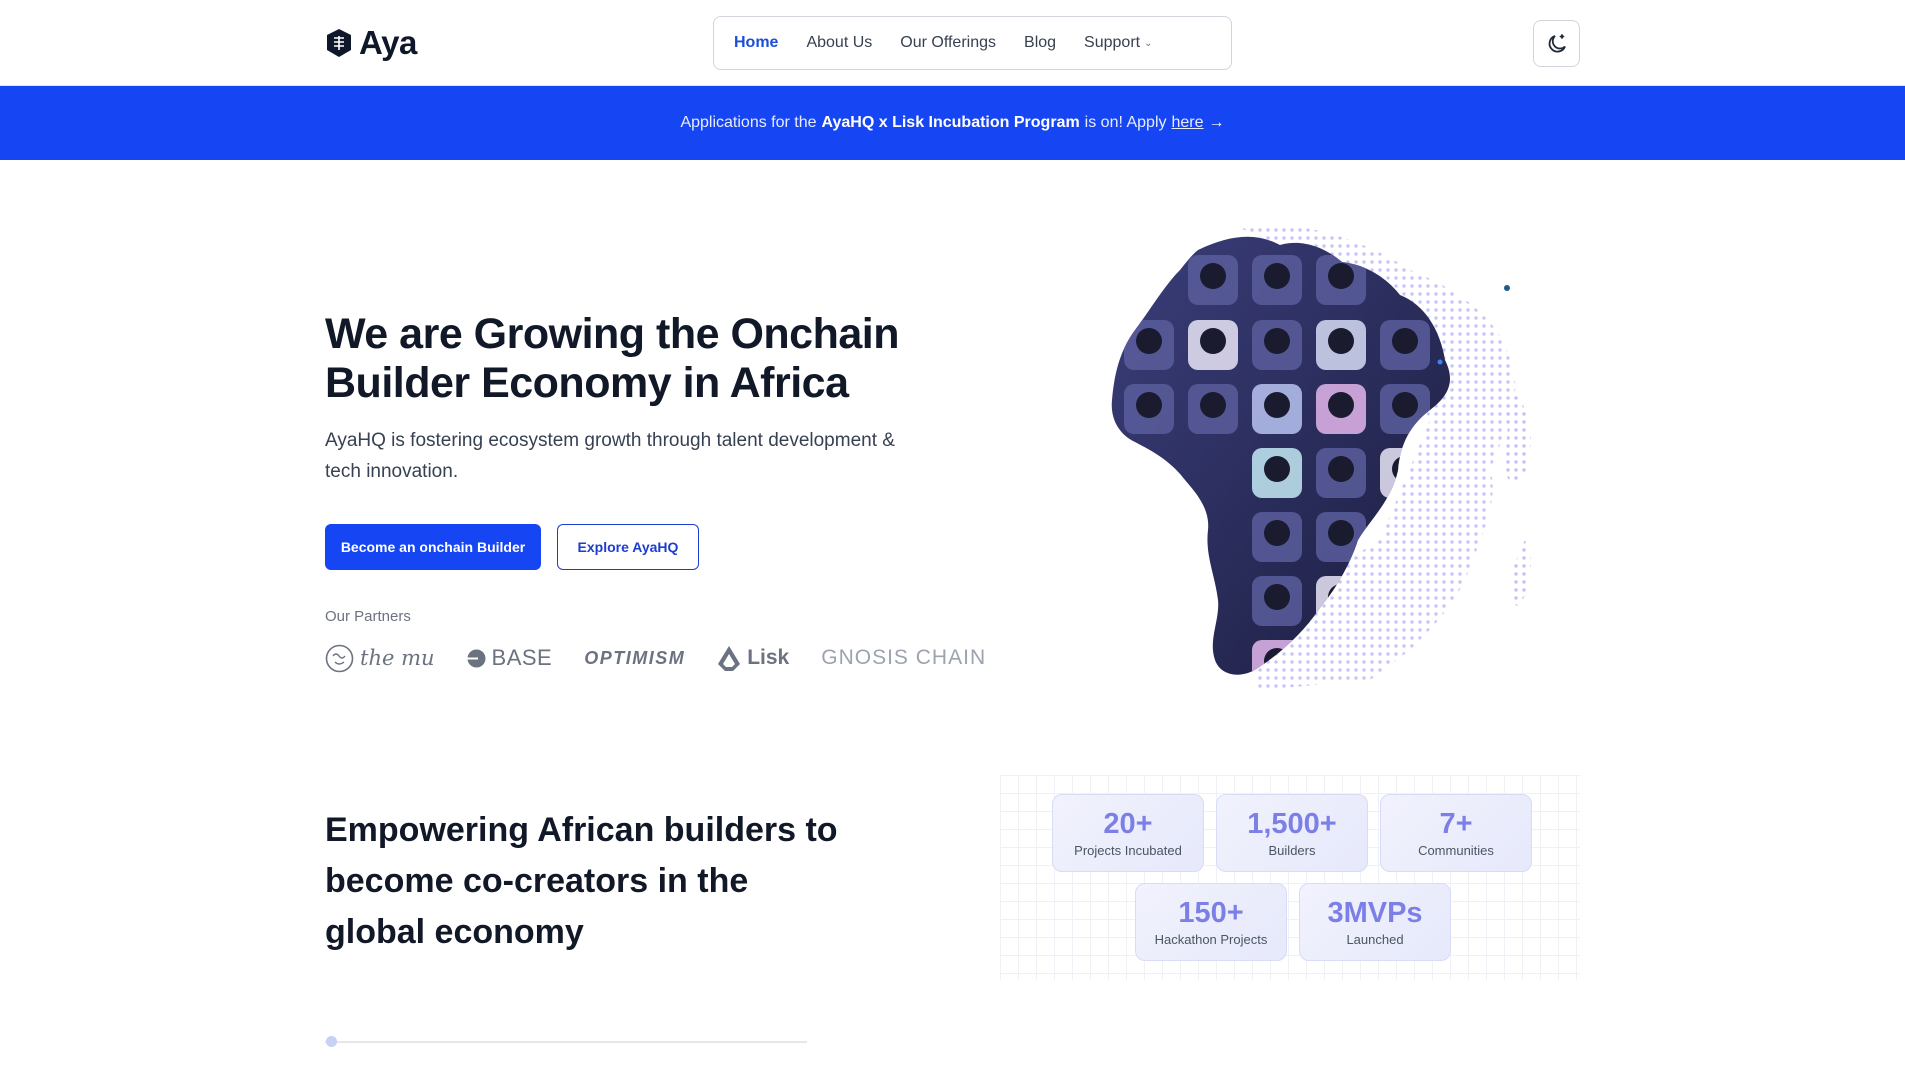 Image resolution: width=1905 pixels, height=1080 pixels. Describe the element at coordinates (1456, 824) in the screenshot. I see `stat-value: 7+` at that location.